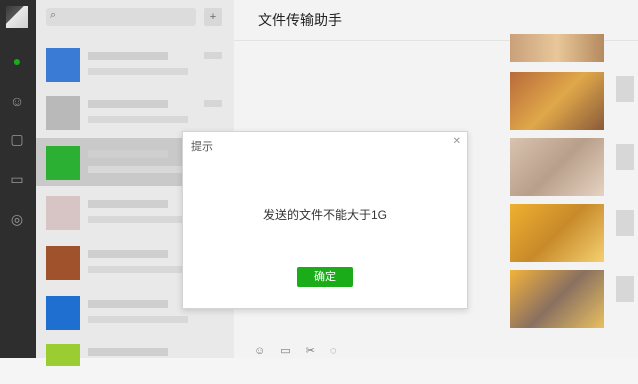 Image resolution: width=638 pixels, height=384 pixels. What do you see at coordinates (457, 141) in the screenshot?
I see `close-icon: ✕` at bounding box center [457, 141].